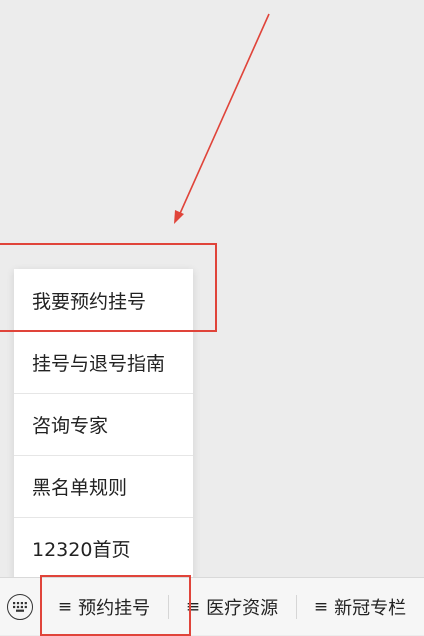 The width and height of the screenshot is (424, 636). I want to click on bottom-menu-bar: ≡ 预约挂号 ≡ 医疗资源 ≡ 新冠专栏, so click(212, 606).